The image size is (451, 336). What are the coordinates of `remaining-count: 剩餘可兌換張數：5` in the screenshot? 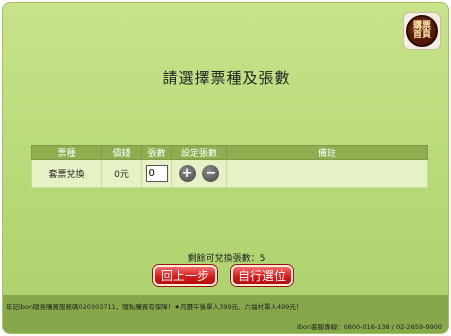 It's located at (226, 259).